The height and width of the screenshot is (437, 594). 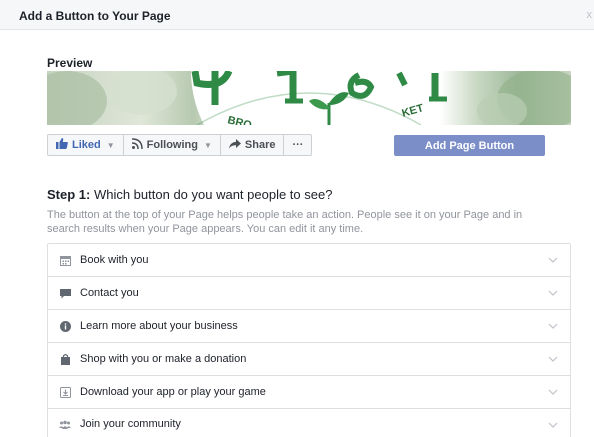 I want to click on cover-logo-graphic: BRO KET, so click(x=309, y=98).